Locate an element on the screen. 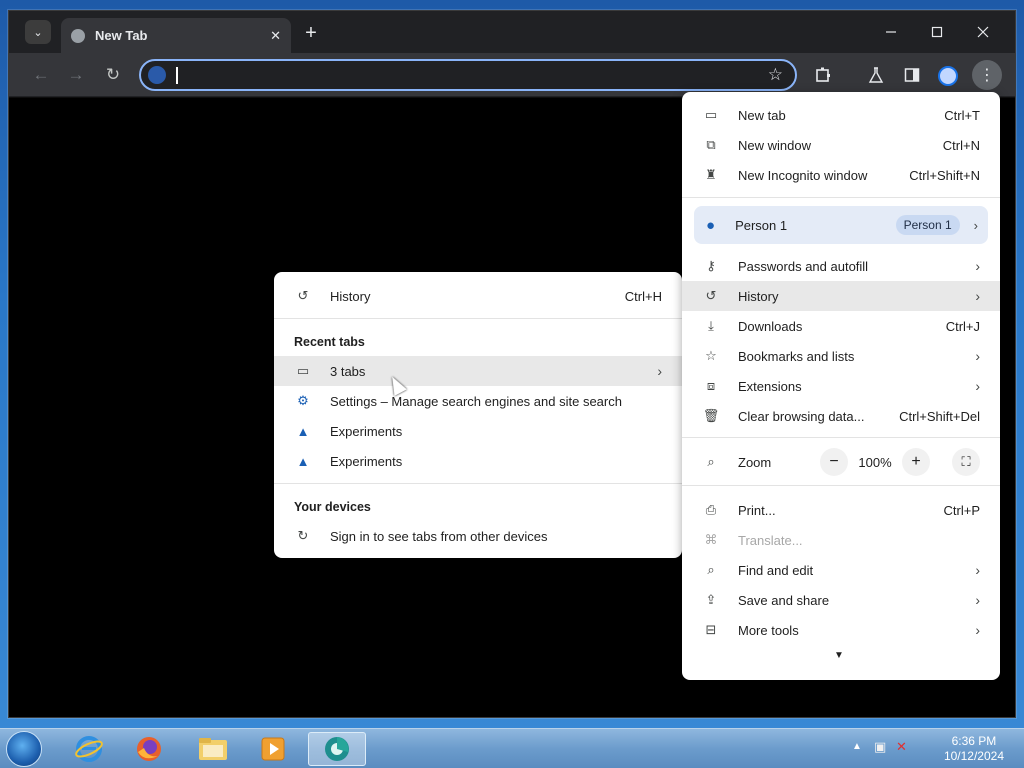 The image size is (1024, 768). menu-extensions: ⧈ Extensions › is located at coordinates (841, 386).